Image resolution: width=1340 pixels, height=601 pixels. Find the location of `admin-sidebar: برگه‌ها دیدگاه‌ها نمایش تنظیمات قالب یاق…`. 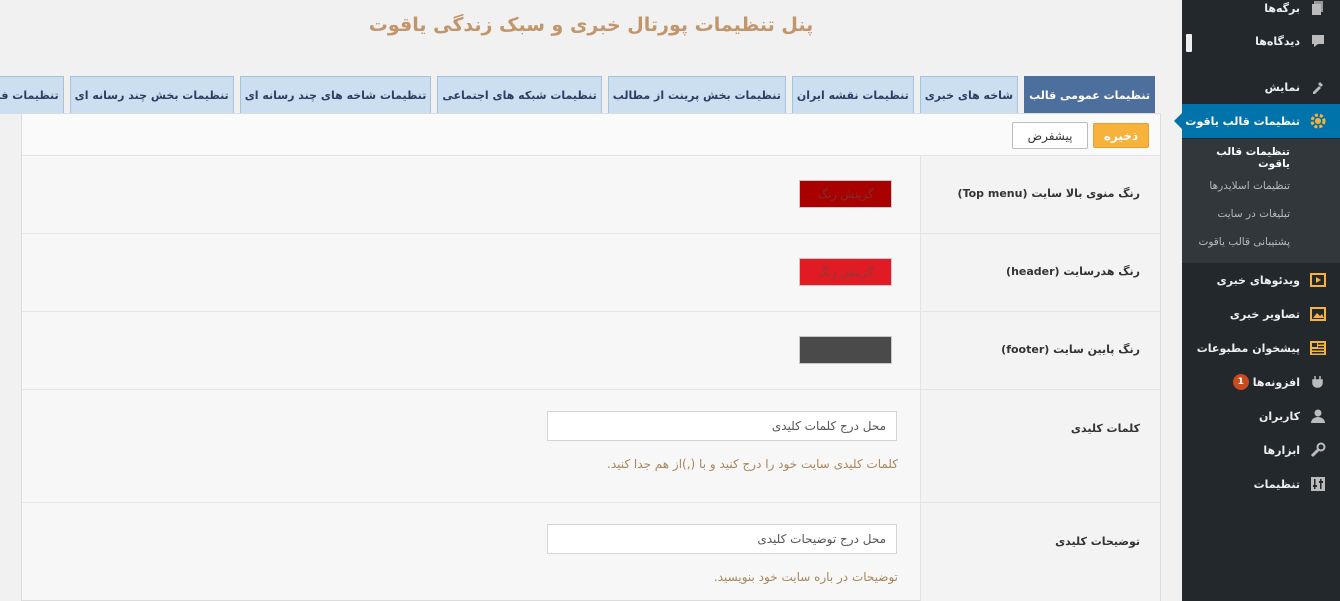

admin-sidebar: برگه‌ها دیدگاه‌ها نمایش تنظیمات قالب یاق… is located at coordinates (1257, 300).